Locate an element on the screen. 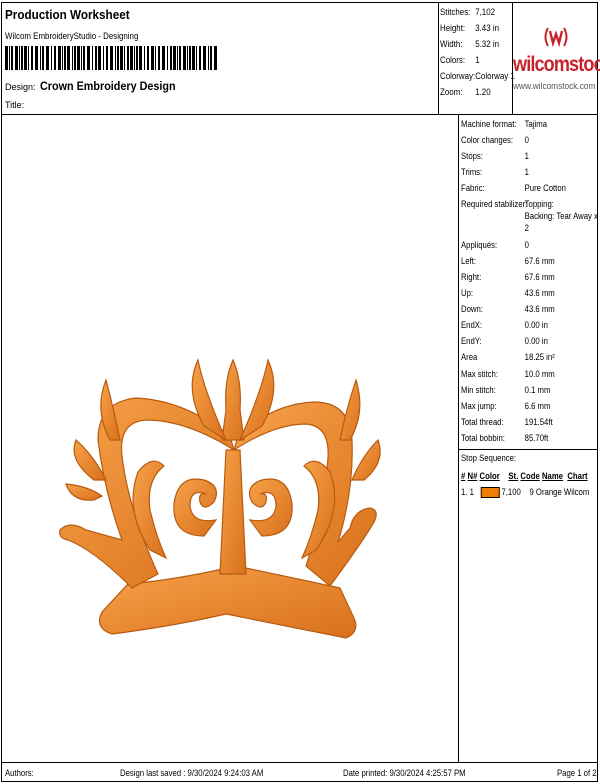 This screenshot has width=600, height=784. detail-row: Required stabilizer:Topping: is located at coordinates (507, 204).